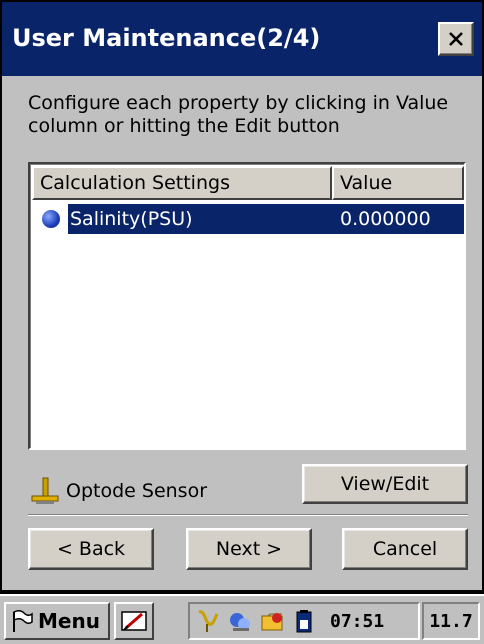 This screenshot has height=644, width=484. I want to click on input-panel-button, so click(134, 621).